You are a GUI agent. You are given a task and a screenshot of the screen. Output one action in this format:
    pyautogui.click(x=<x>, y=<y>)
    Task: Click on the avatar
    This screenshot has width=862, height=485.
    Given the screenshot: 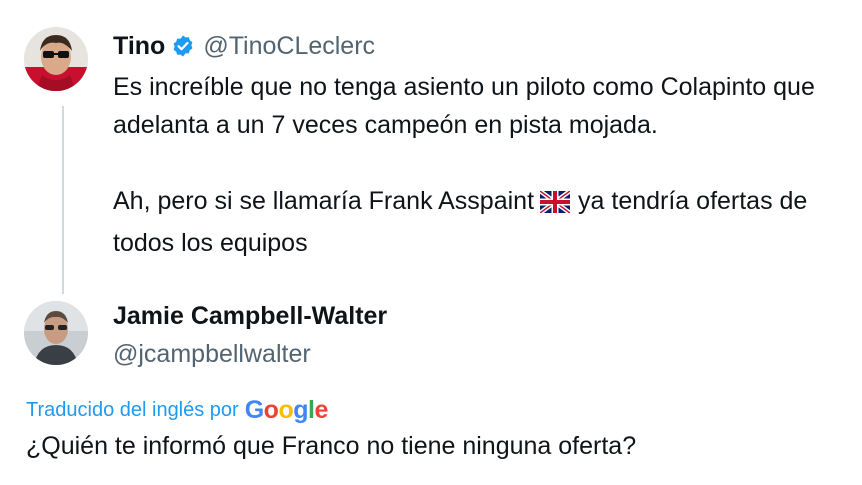 What is the action you would take?
    pyautogui.click(x=56, y=59)
    